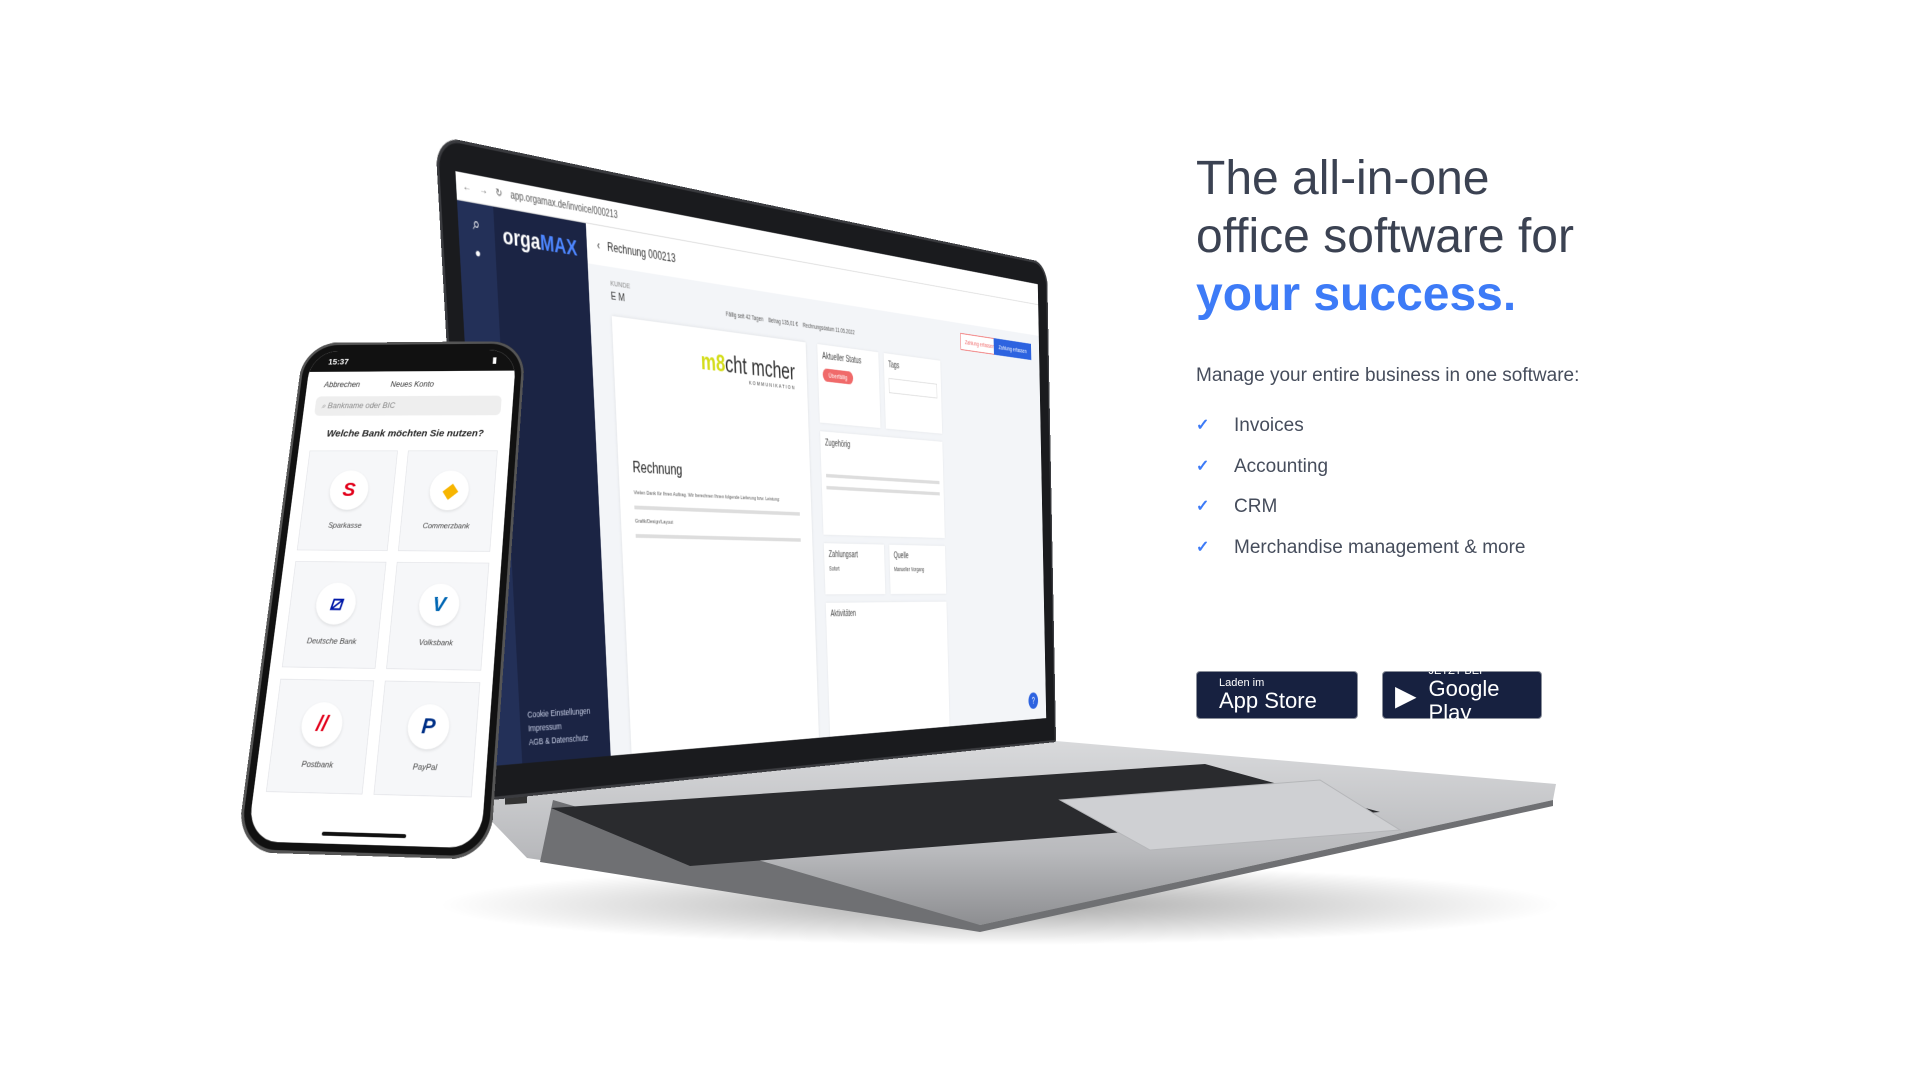 This screenshot has height=1072, width=1920. I want to click on bank-question: Welche Bank möchten Sie nutzen?, so click(405, 433).